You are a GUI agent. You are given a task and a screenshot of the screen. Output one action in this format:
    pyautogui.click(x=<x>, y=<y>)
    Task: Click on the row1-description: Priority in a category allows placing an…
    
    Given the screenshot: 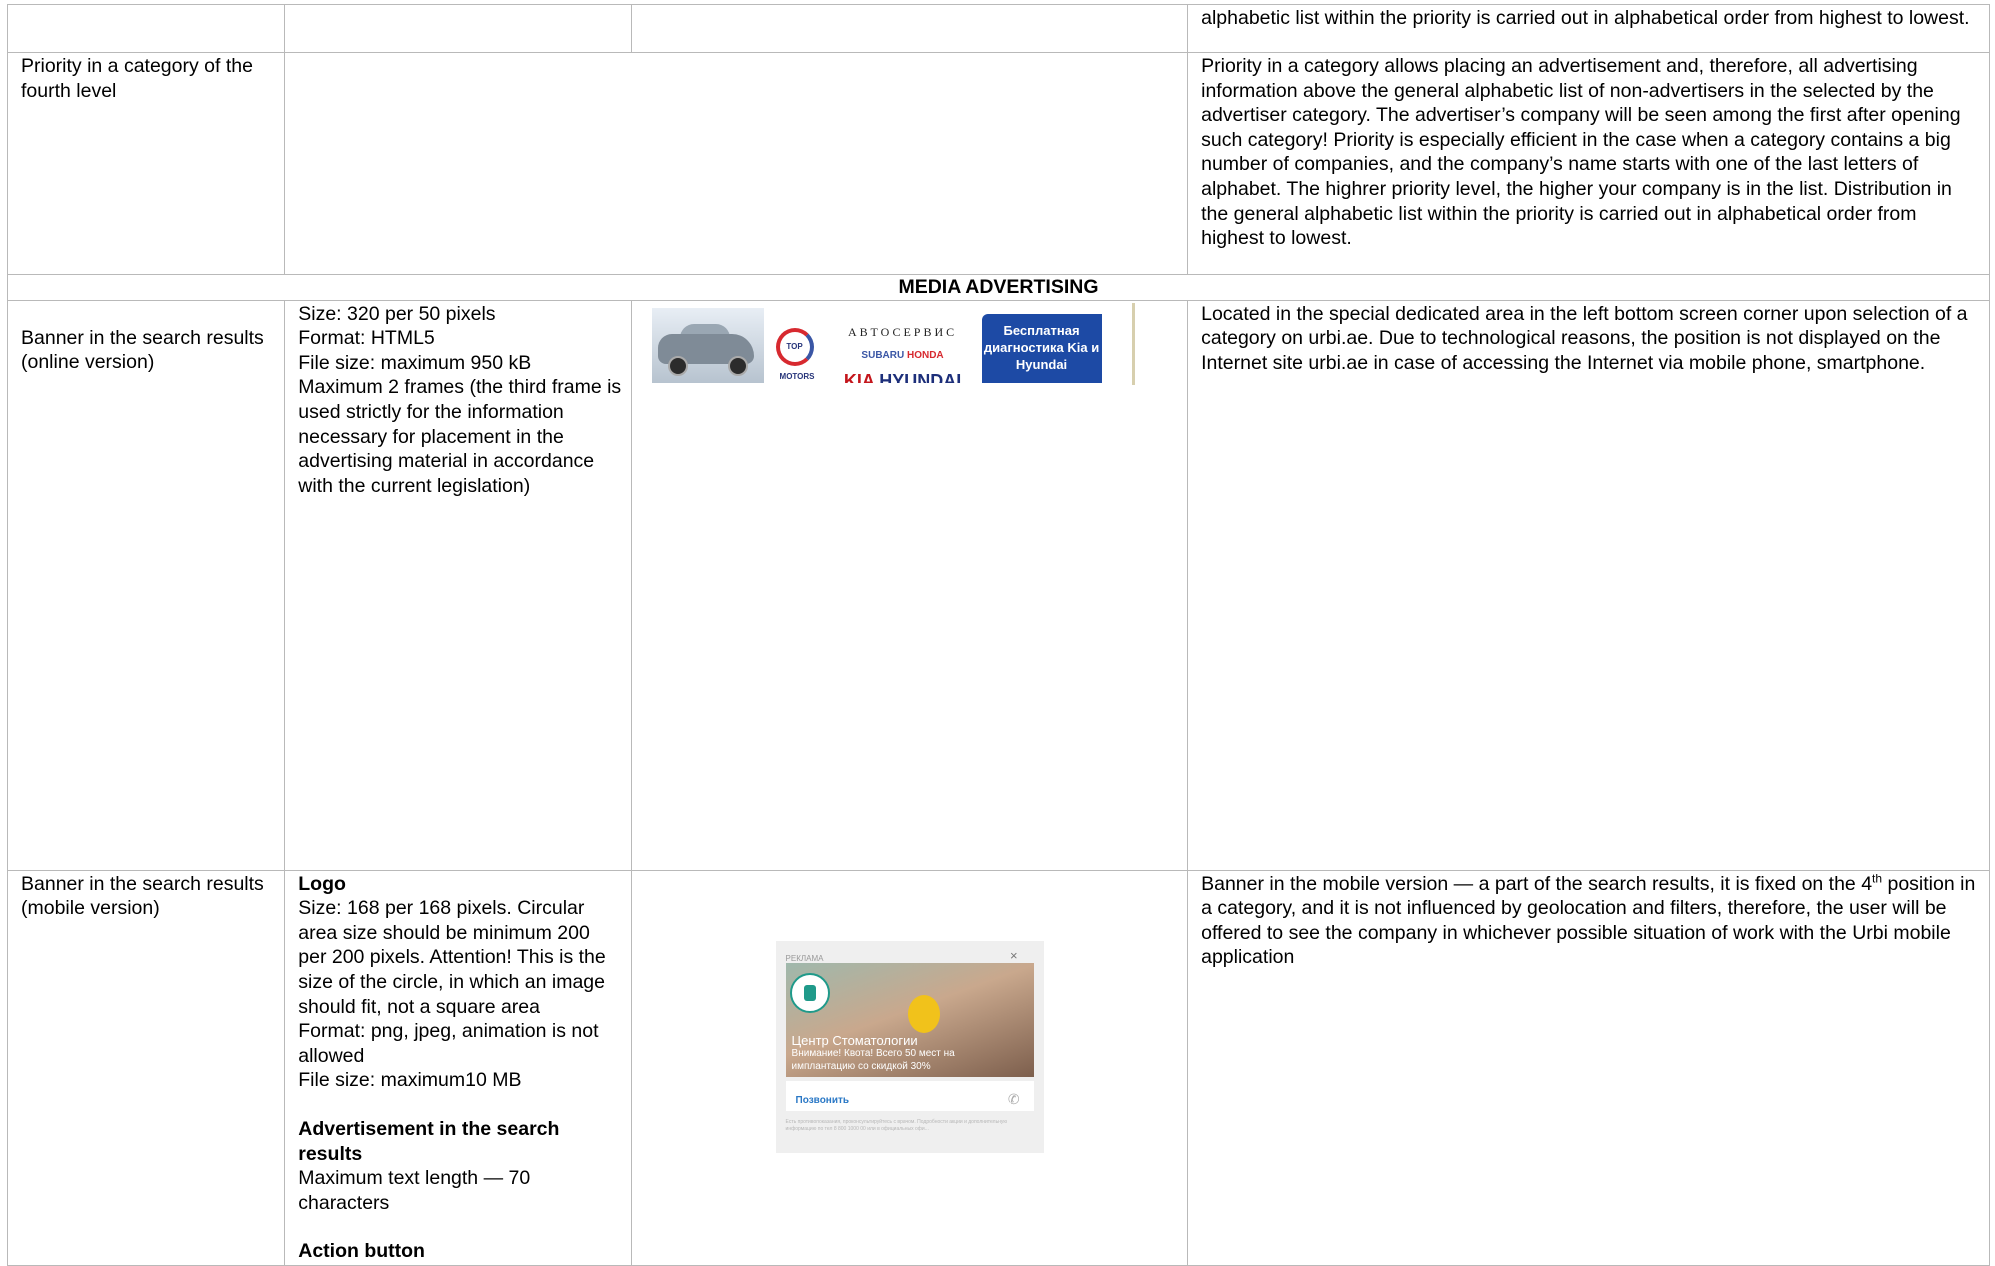 What is the action you would take?
    pyautogui.click(x=1581, y=152)
    